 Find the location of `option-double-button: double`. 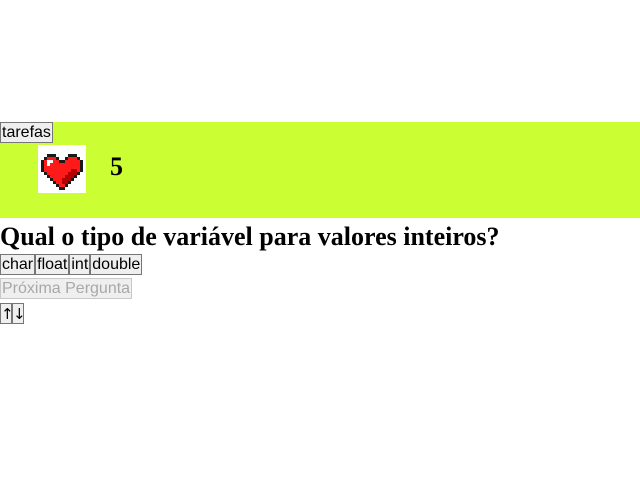

option-double-button: double is located at coordinates (116, 264).